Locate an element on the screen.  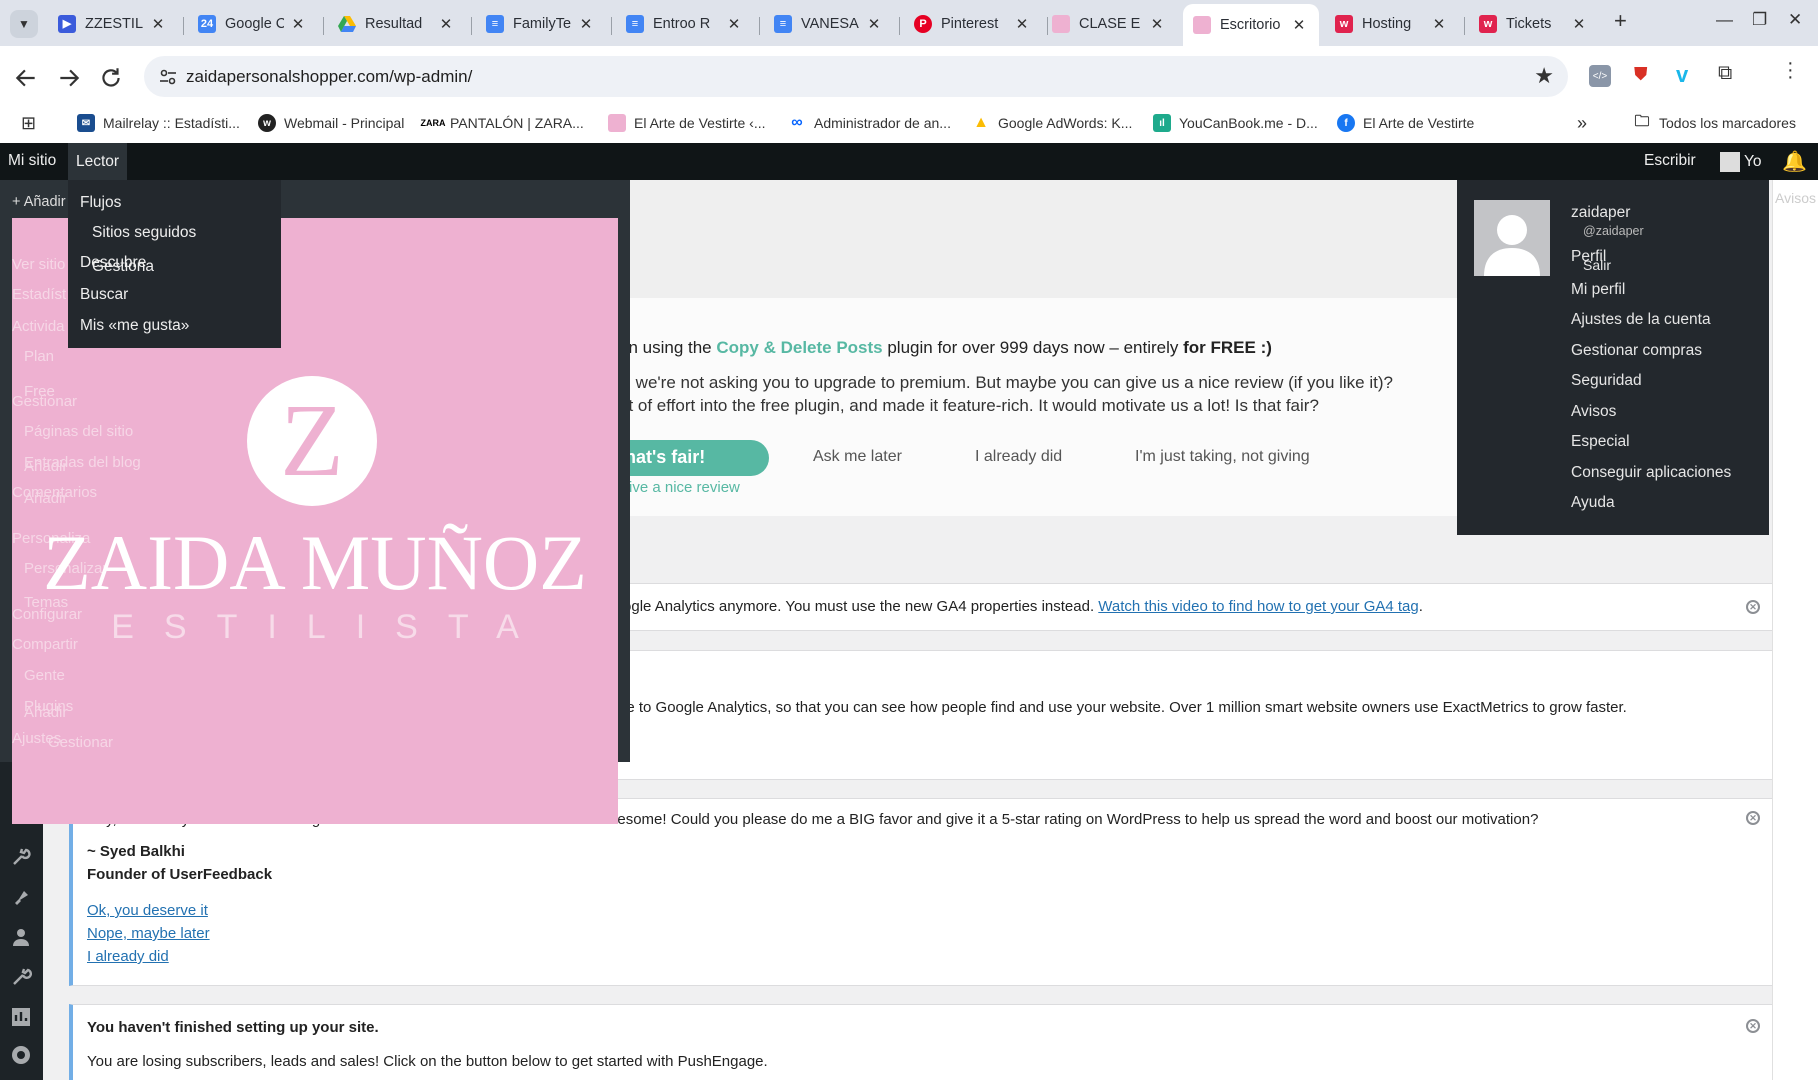
bookmarks-overflow-icon: » is located at coordinates (1582, 123).